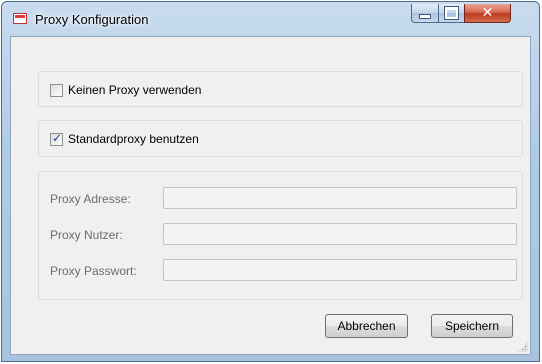 This screenshot has width=542, height=364. I want to click on proxy-user-input, so click(340, 234).